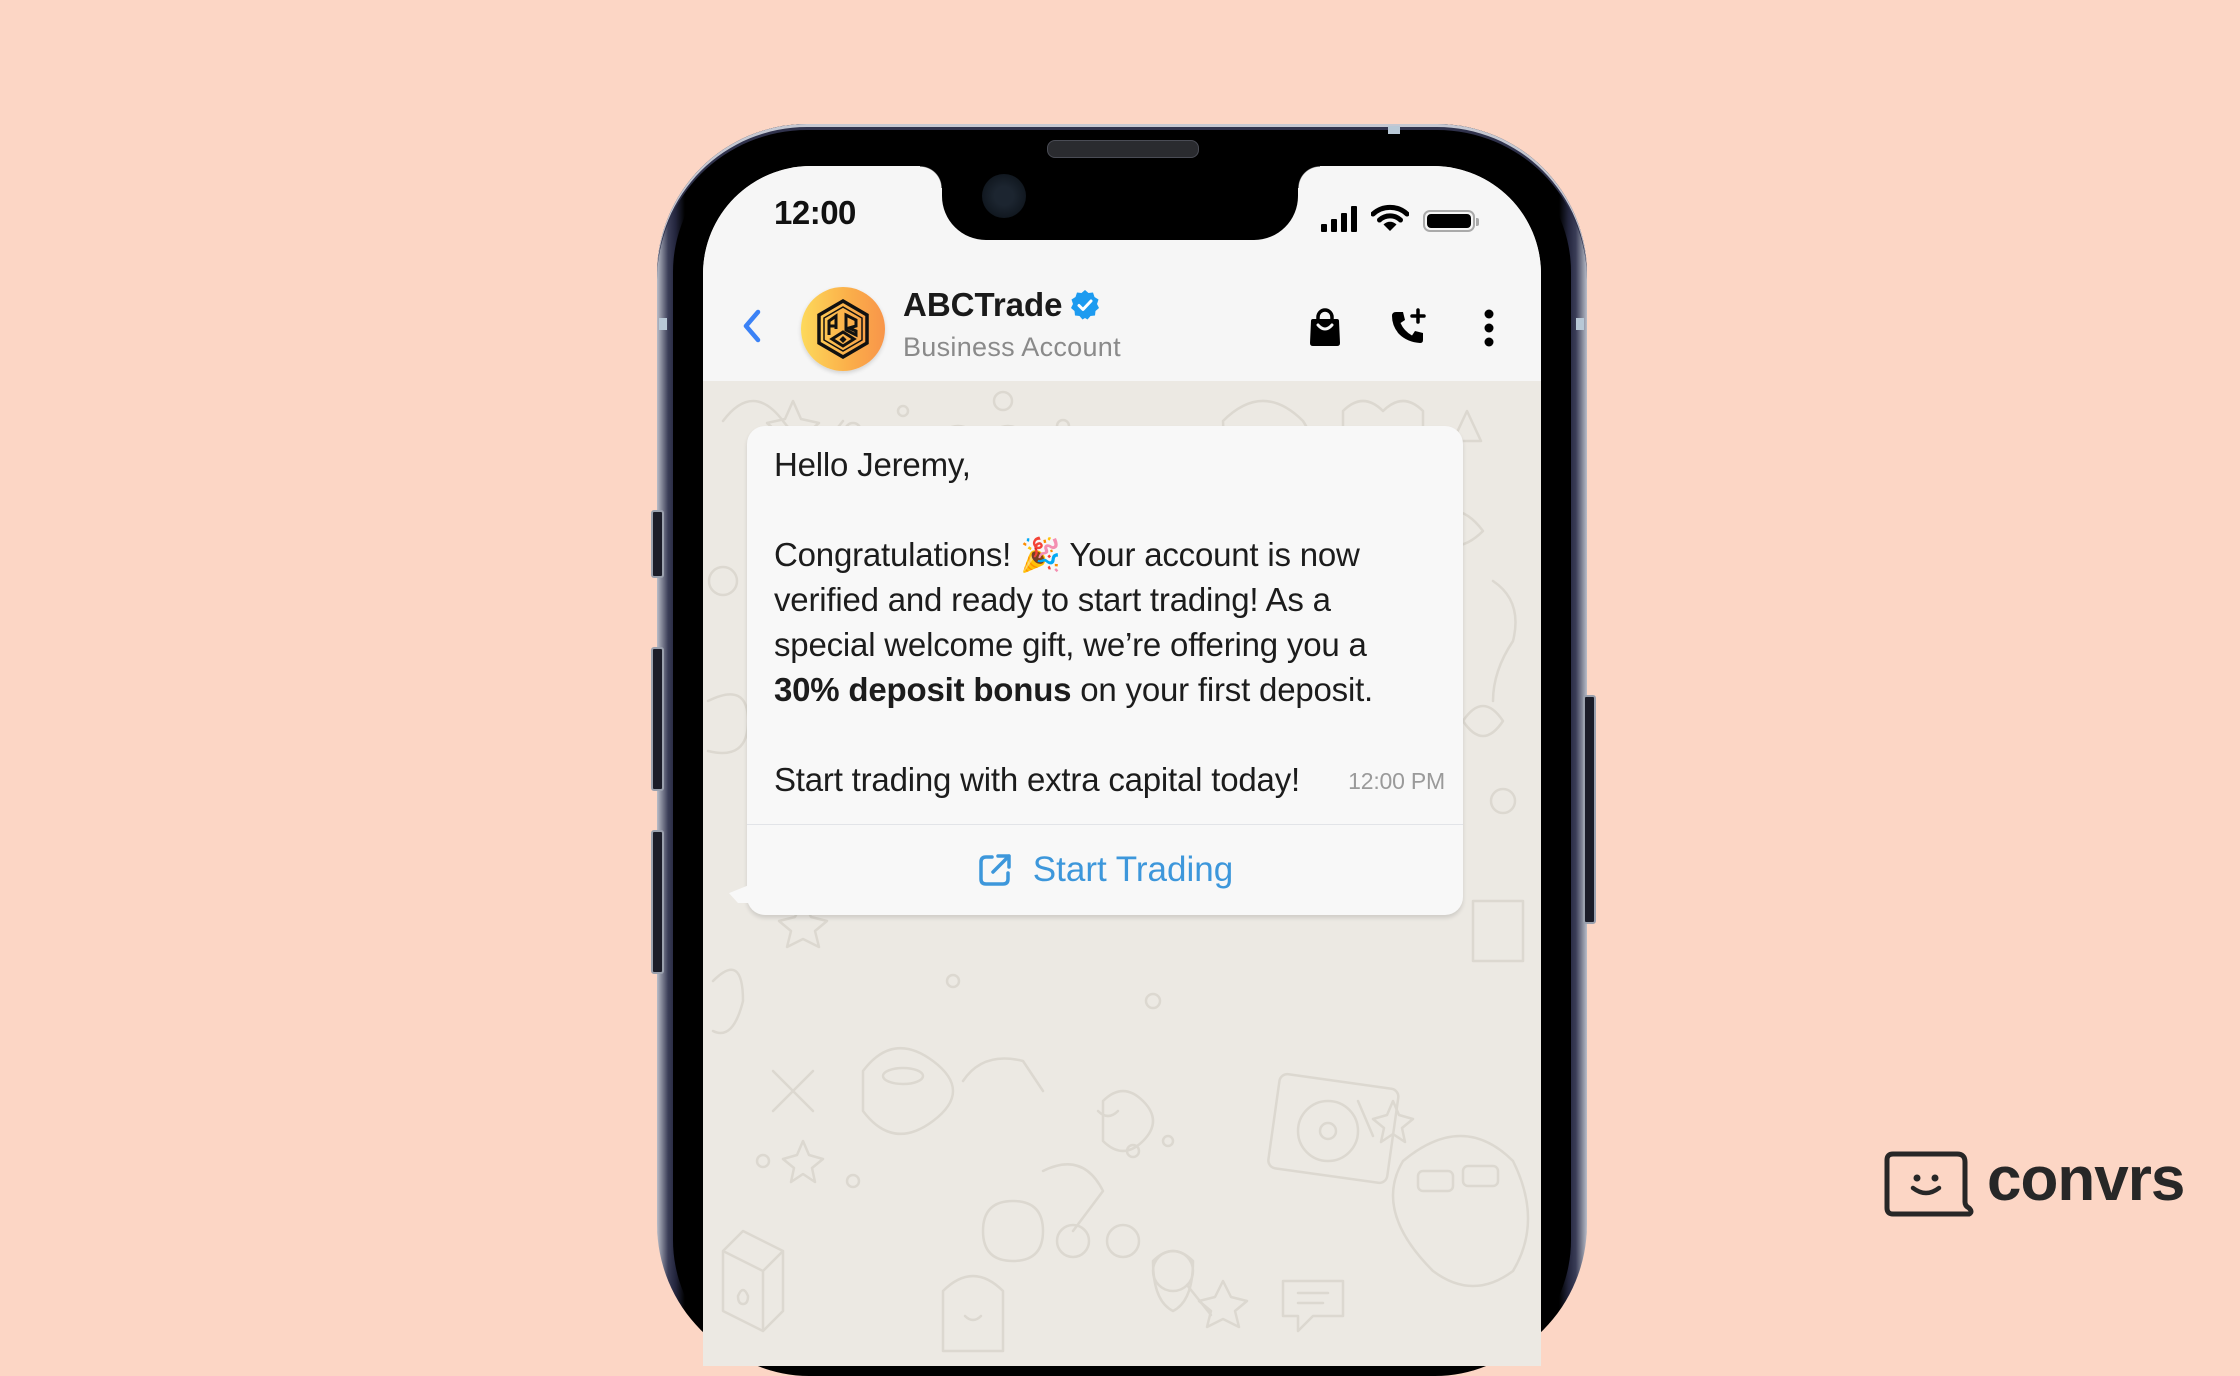 This screenshot has height=1376, width=2240. I want to click on message-timestamp: 12:00 PM, so click(1396, 781).